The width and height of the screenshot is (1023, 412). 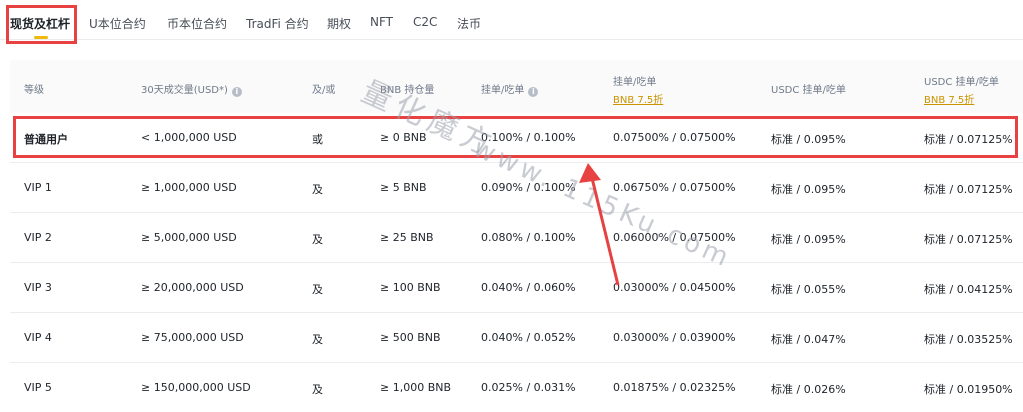 What do you see at coordinates (515, 137) in the screenshot?
I see `row-highlight-box` at bounding box center [515, 137].